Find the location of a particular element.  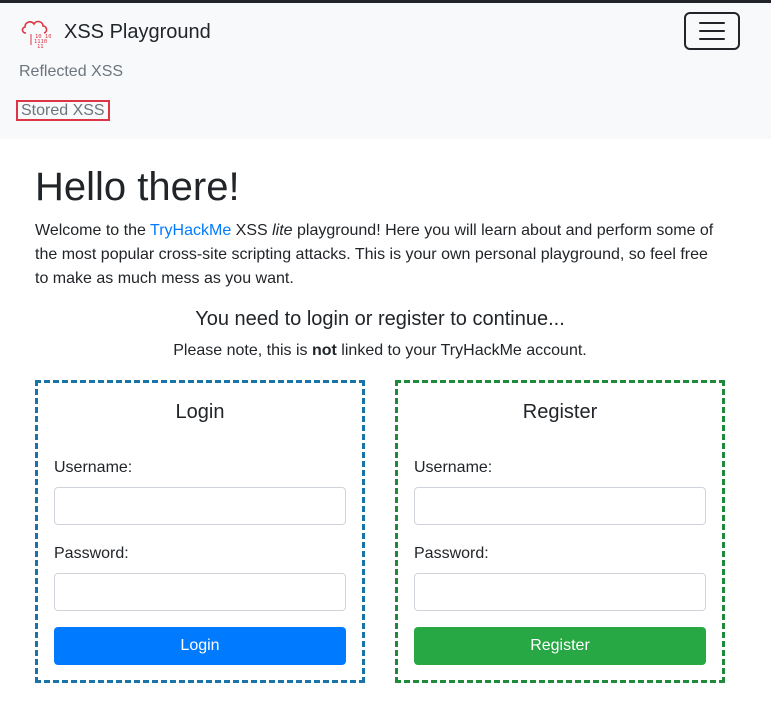

intro-italic: lite is located at coordinates (282, 230).